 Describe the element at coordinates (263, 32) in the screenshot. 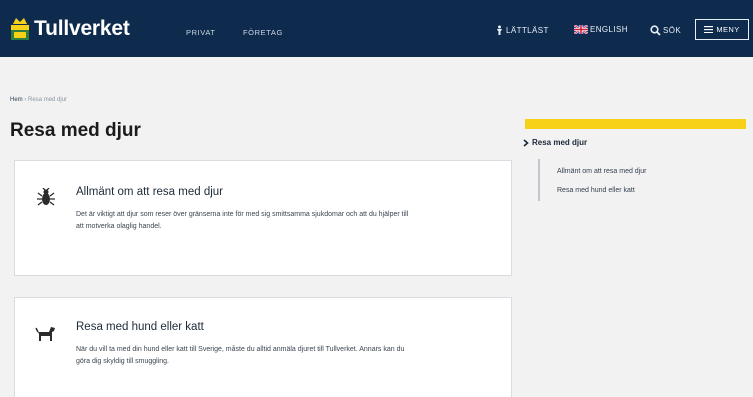

I see `nav-foretag: FÖRETAG` at that location.